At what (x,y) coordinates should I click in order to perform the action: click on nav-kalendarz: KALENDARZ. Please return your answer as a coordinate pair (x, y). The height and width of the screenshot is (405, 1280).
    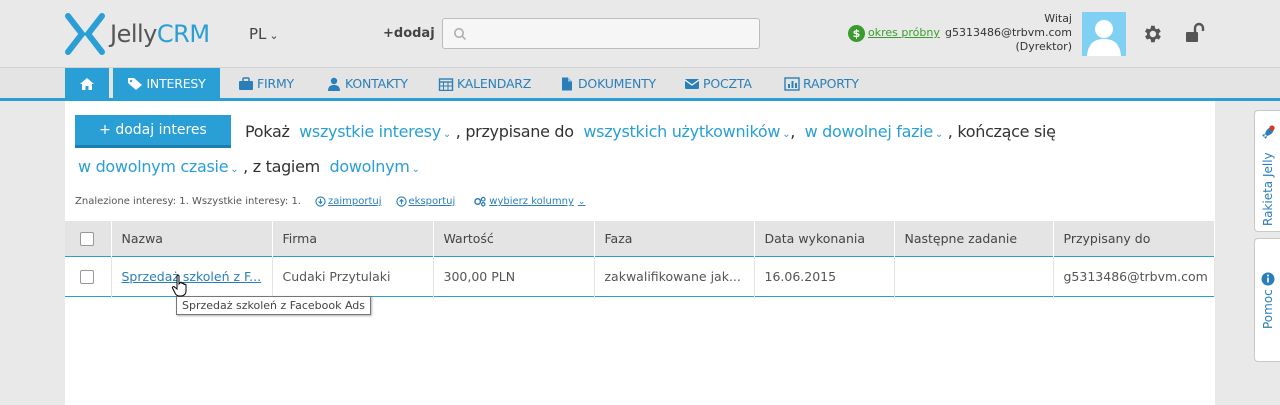
    Looking at the image, I should click on (484, 83).